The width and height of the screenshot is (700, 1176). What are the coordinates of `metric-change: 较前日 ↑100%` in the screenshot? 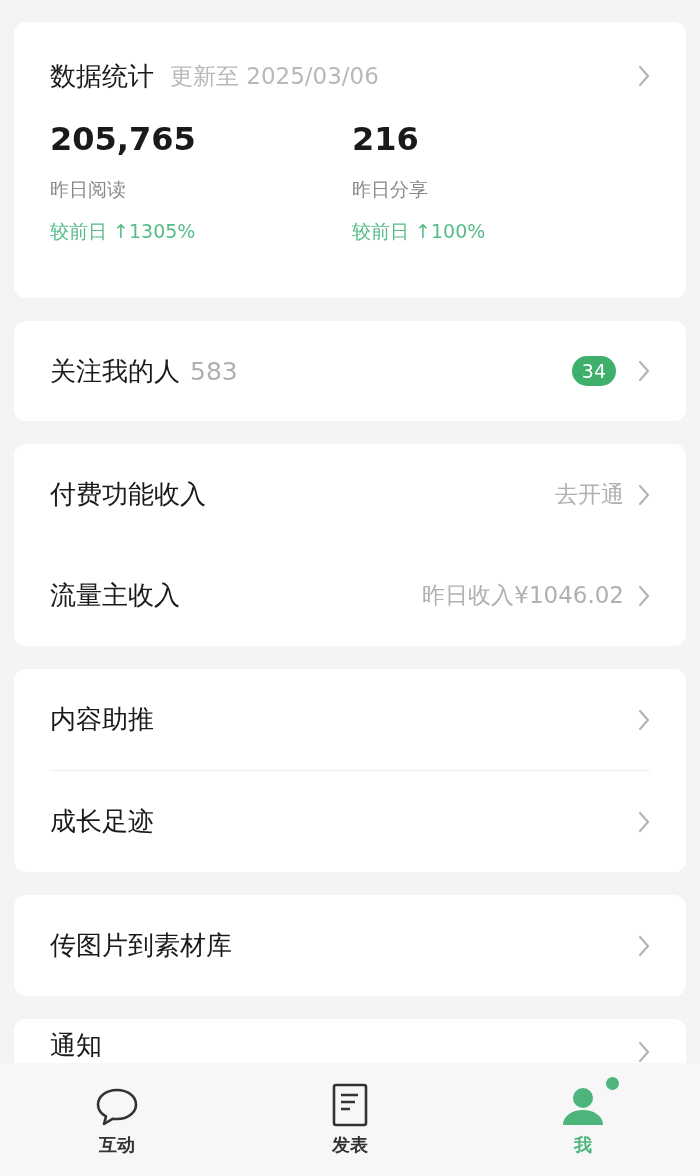 It's located at (419, 231).